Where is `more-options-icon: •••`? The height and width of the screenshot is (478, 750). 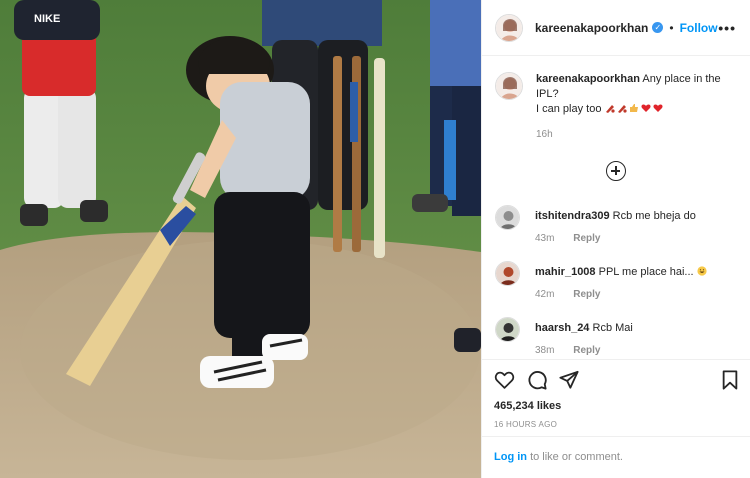 more-options-icon: ••• is located at coordinates (727, 28).